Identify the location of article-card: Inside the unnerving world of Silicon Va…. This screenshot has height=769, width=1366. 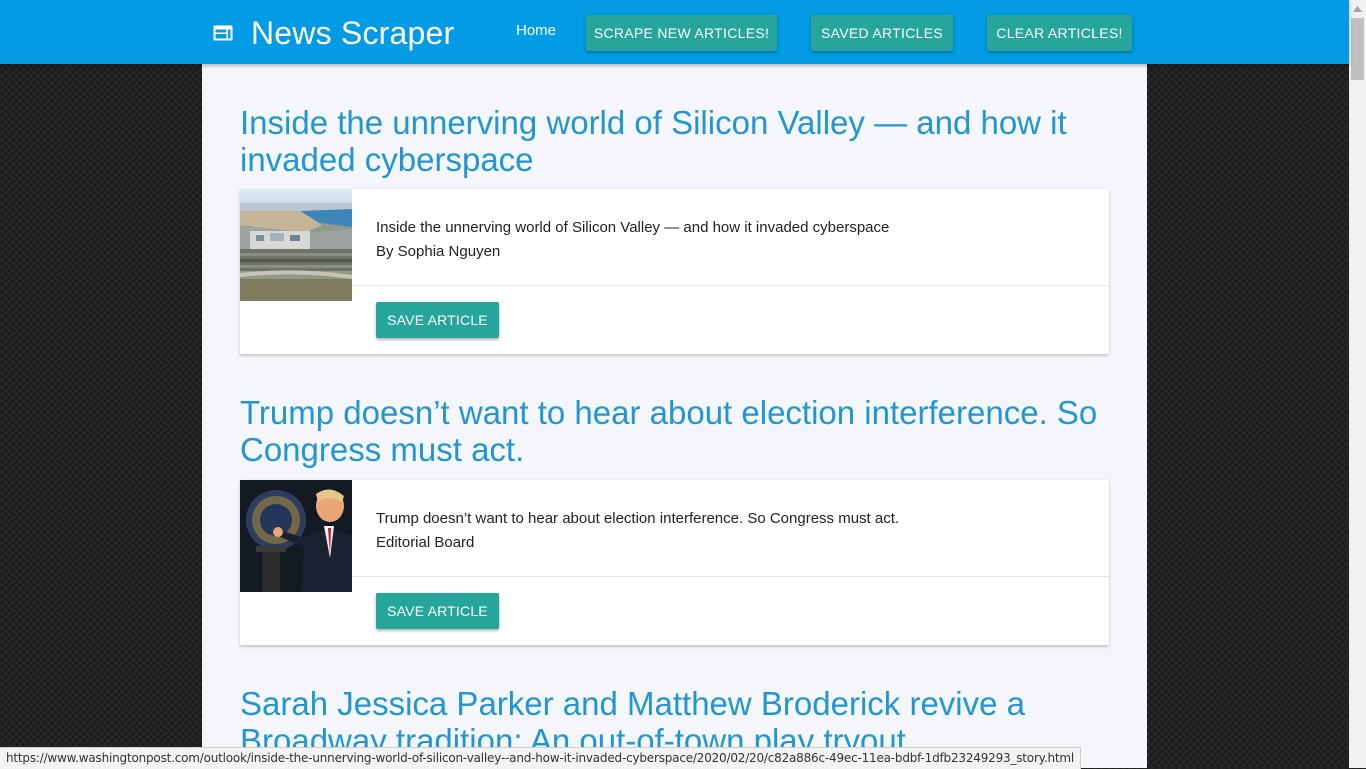
(674, 271).